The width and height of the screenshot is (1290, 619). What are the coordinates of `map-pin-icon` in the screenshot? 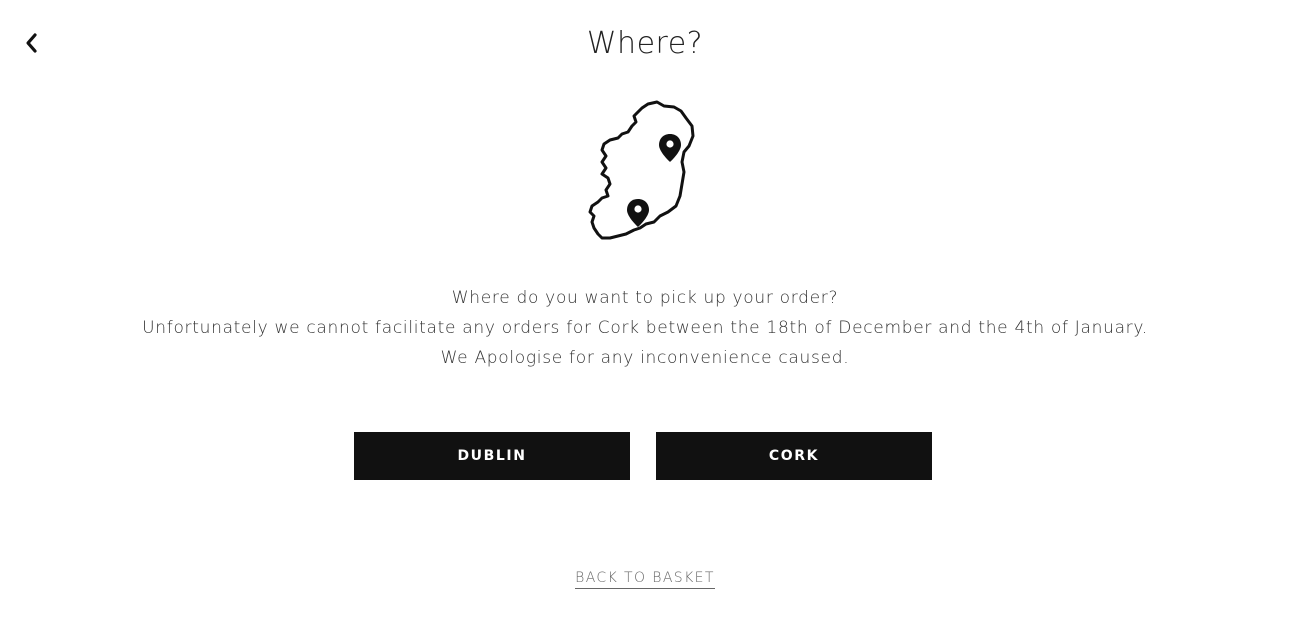 It's located at (670, 148).